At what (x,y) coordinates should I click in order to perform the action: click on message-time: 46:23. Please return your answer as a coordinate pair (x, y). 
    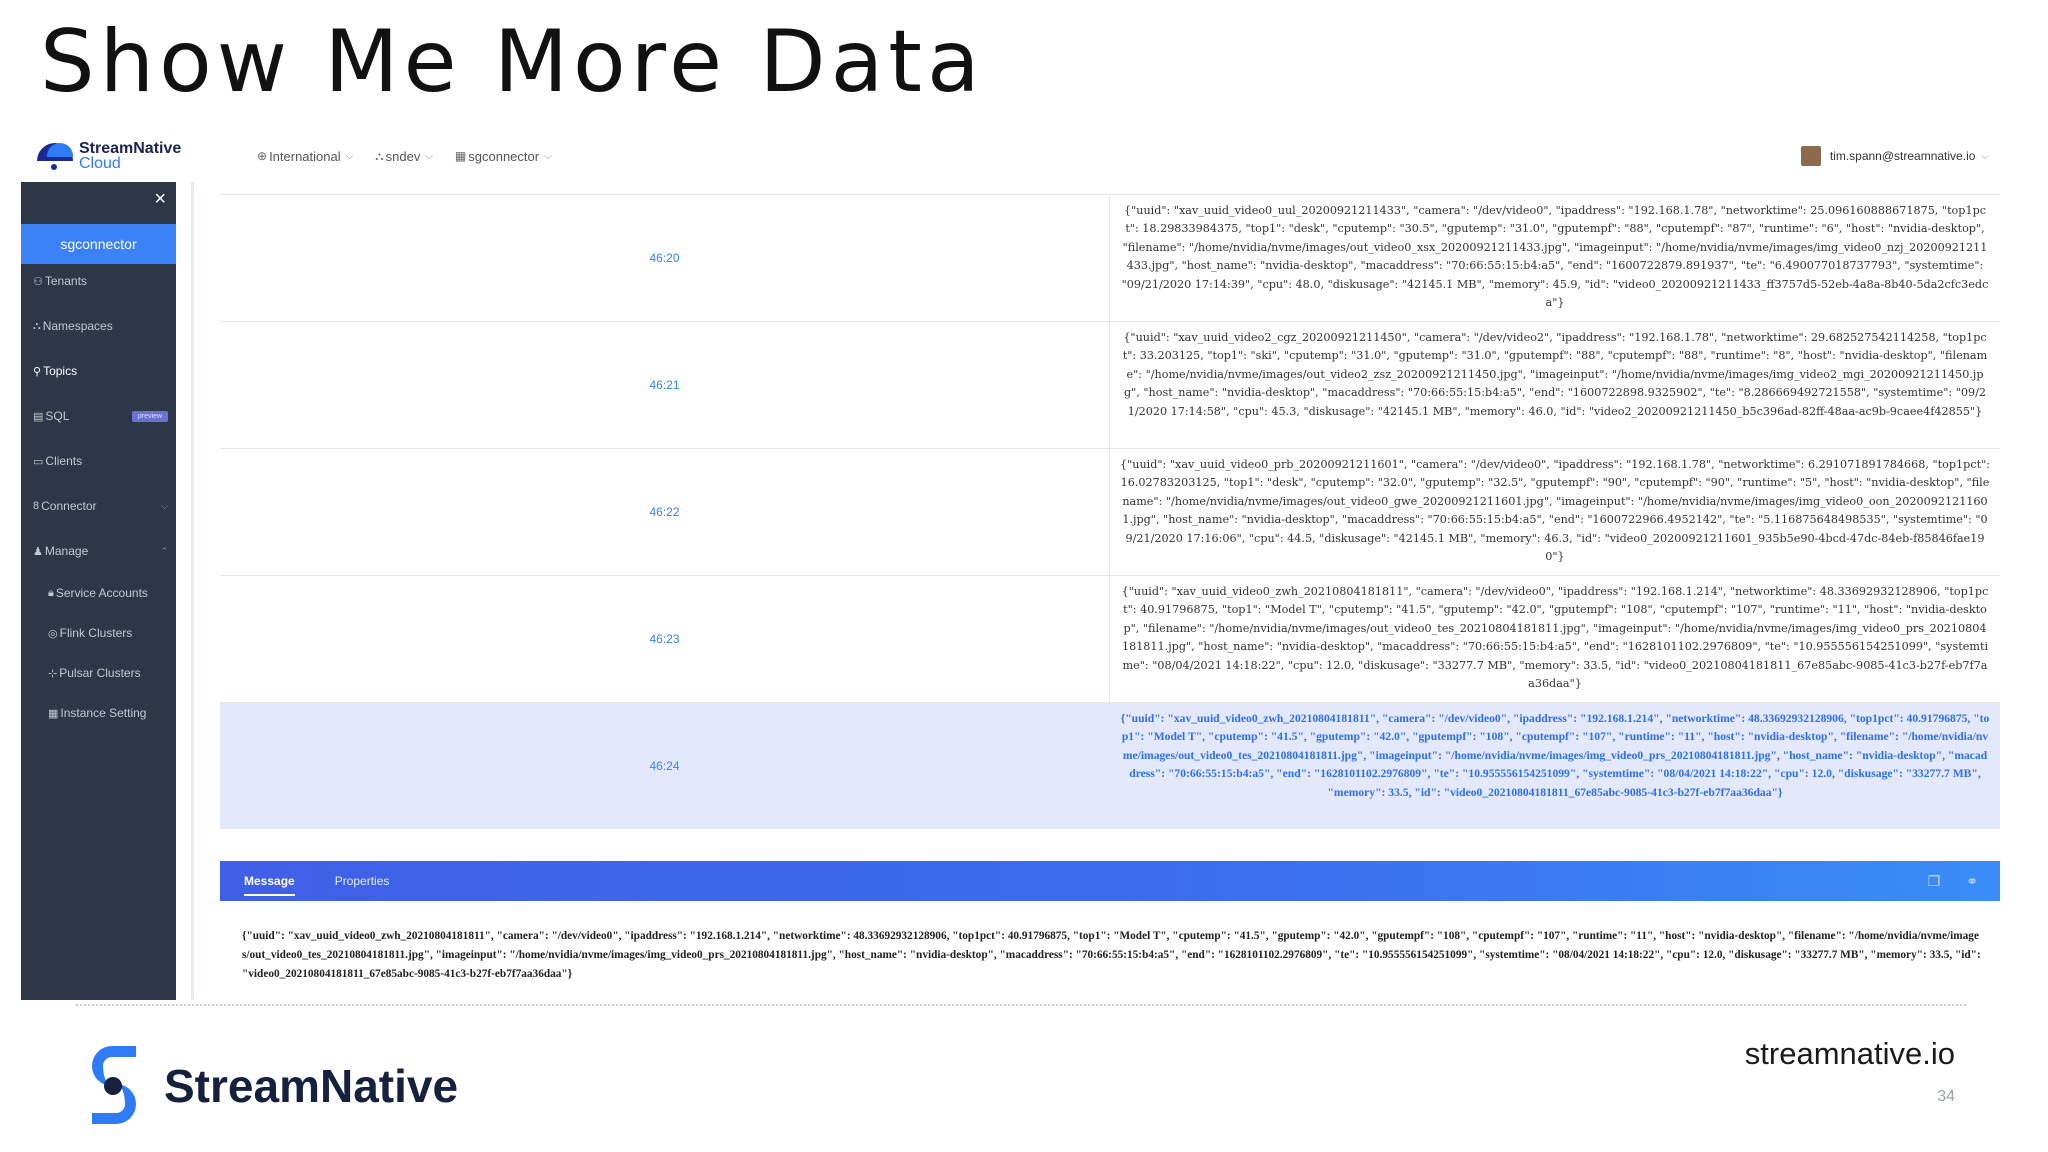
    Looking at the image, I should click on (665, 639).